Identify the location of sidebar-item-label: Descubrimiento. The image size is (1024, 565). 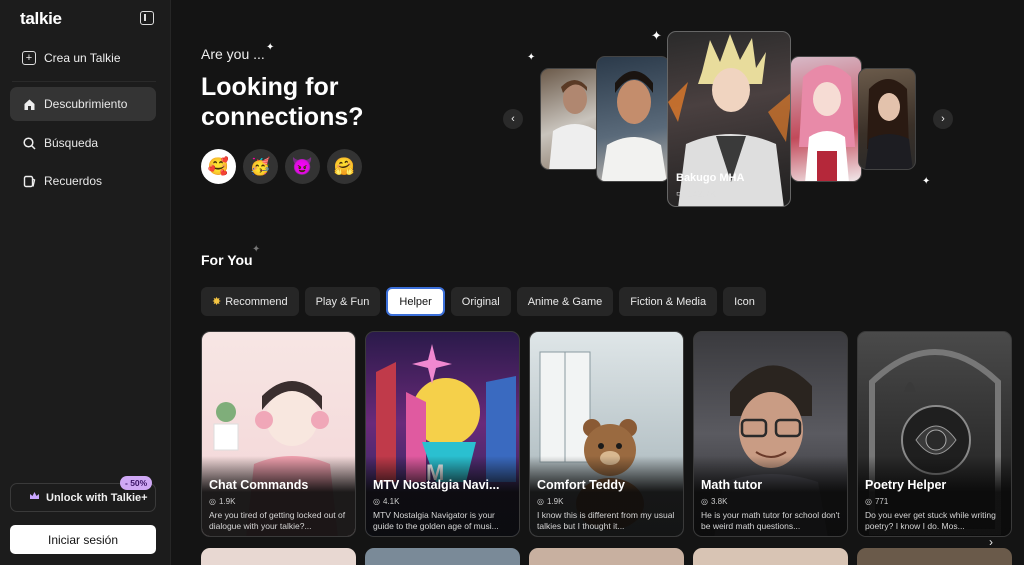
(86, 104).